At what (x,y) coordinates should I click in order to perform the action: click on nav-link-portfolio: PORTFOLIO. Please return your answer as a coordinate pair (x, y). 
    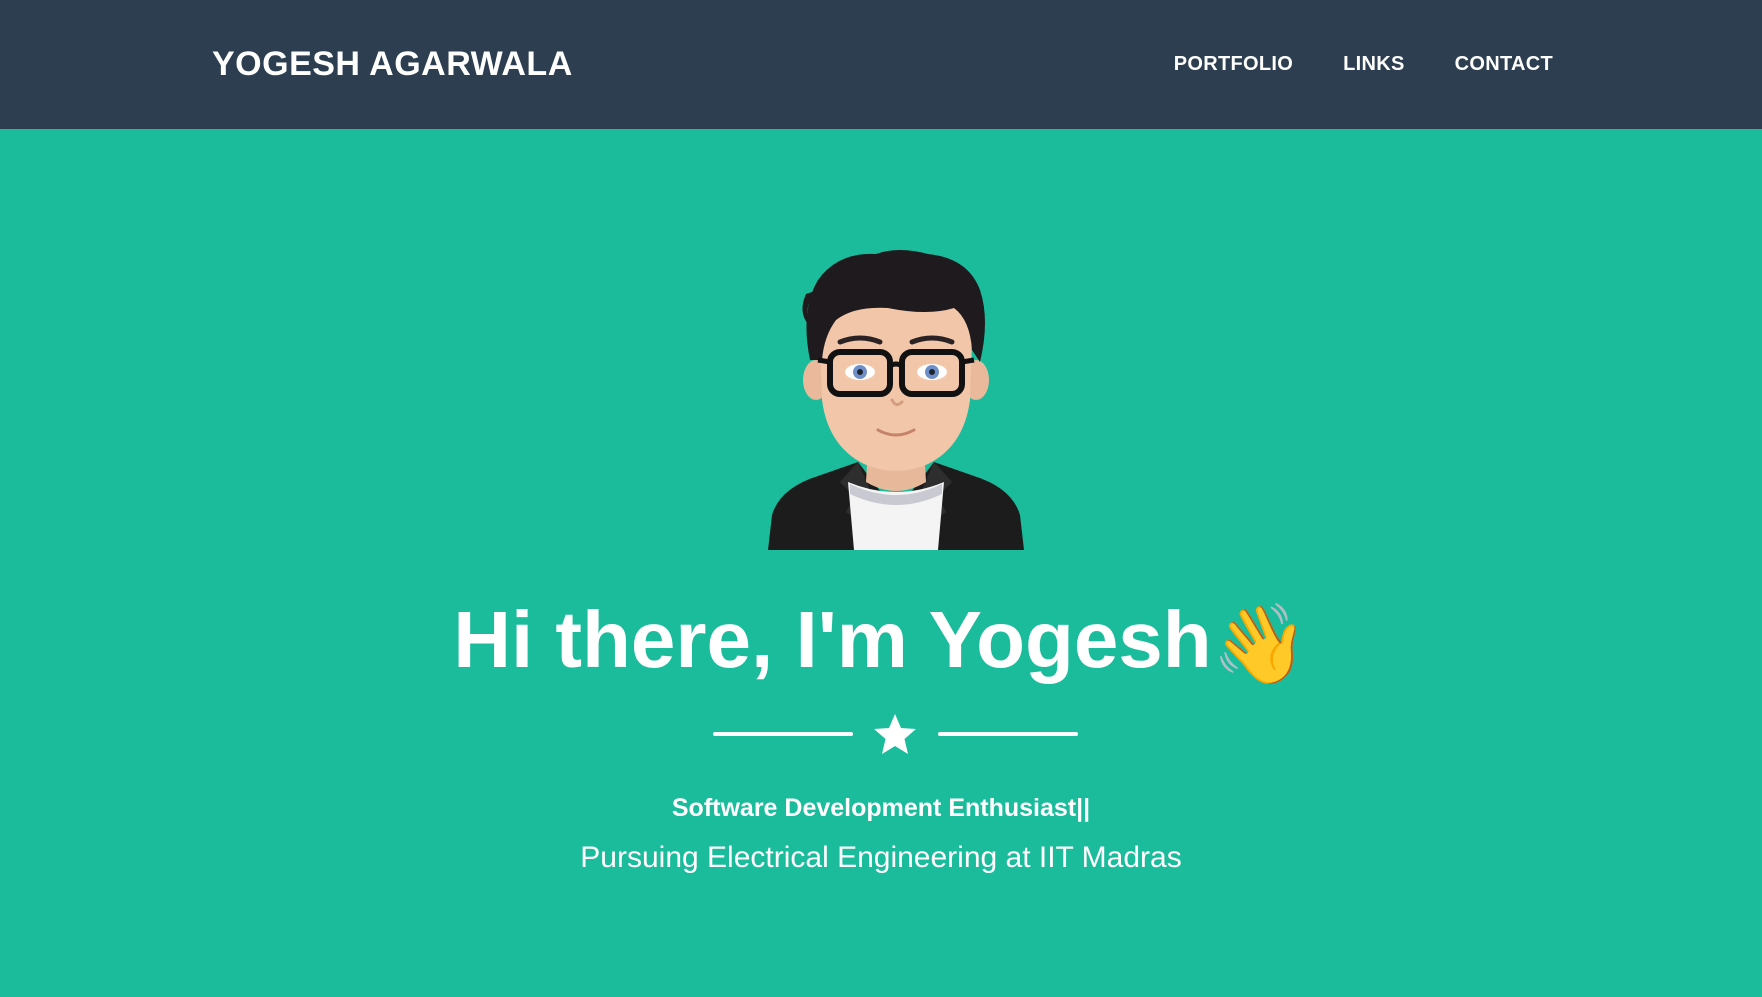
    Looking at the image, I should click on (1233, 64).